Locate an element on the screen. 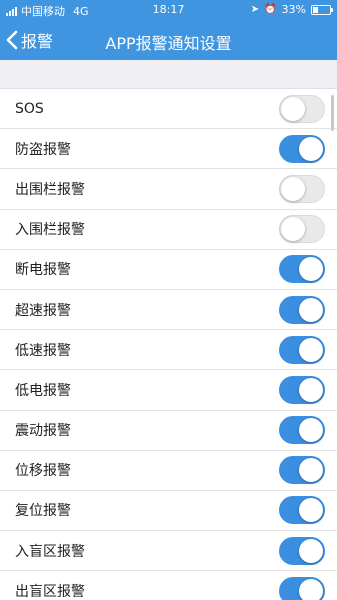 Image resolution: width=337 pixels, height=600 pixels. alarm-icon: ⏰ is located at coordinates (270, 9).